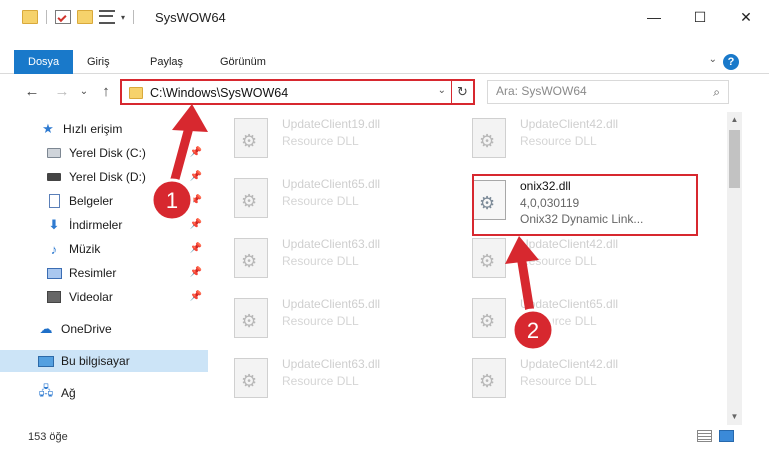 The image size is (769, 470). What do you see at coordinates (86, 329) in the screenshot?
I see `nav-item-label: OneDrive` at bounding box center [86, 329].